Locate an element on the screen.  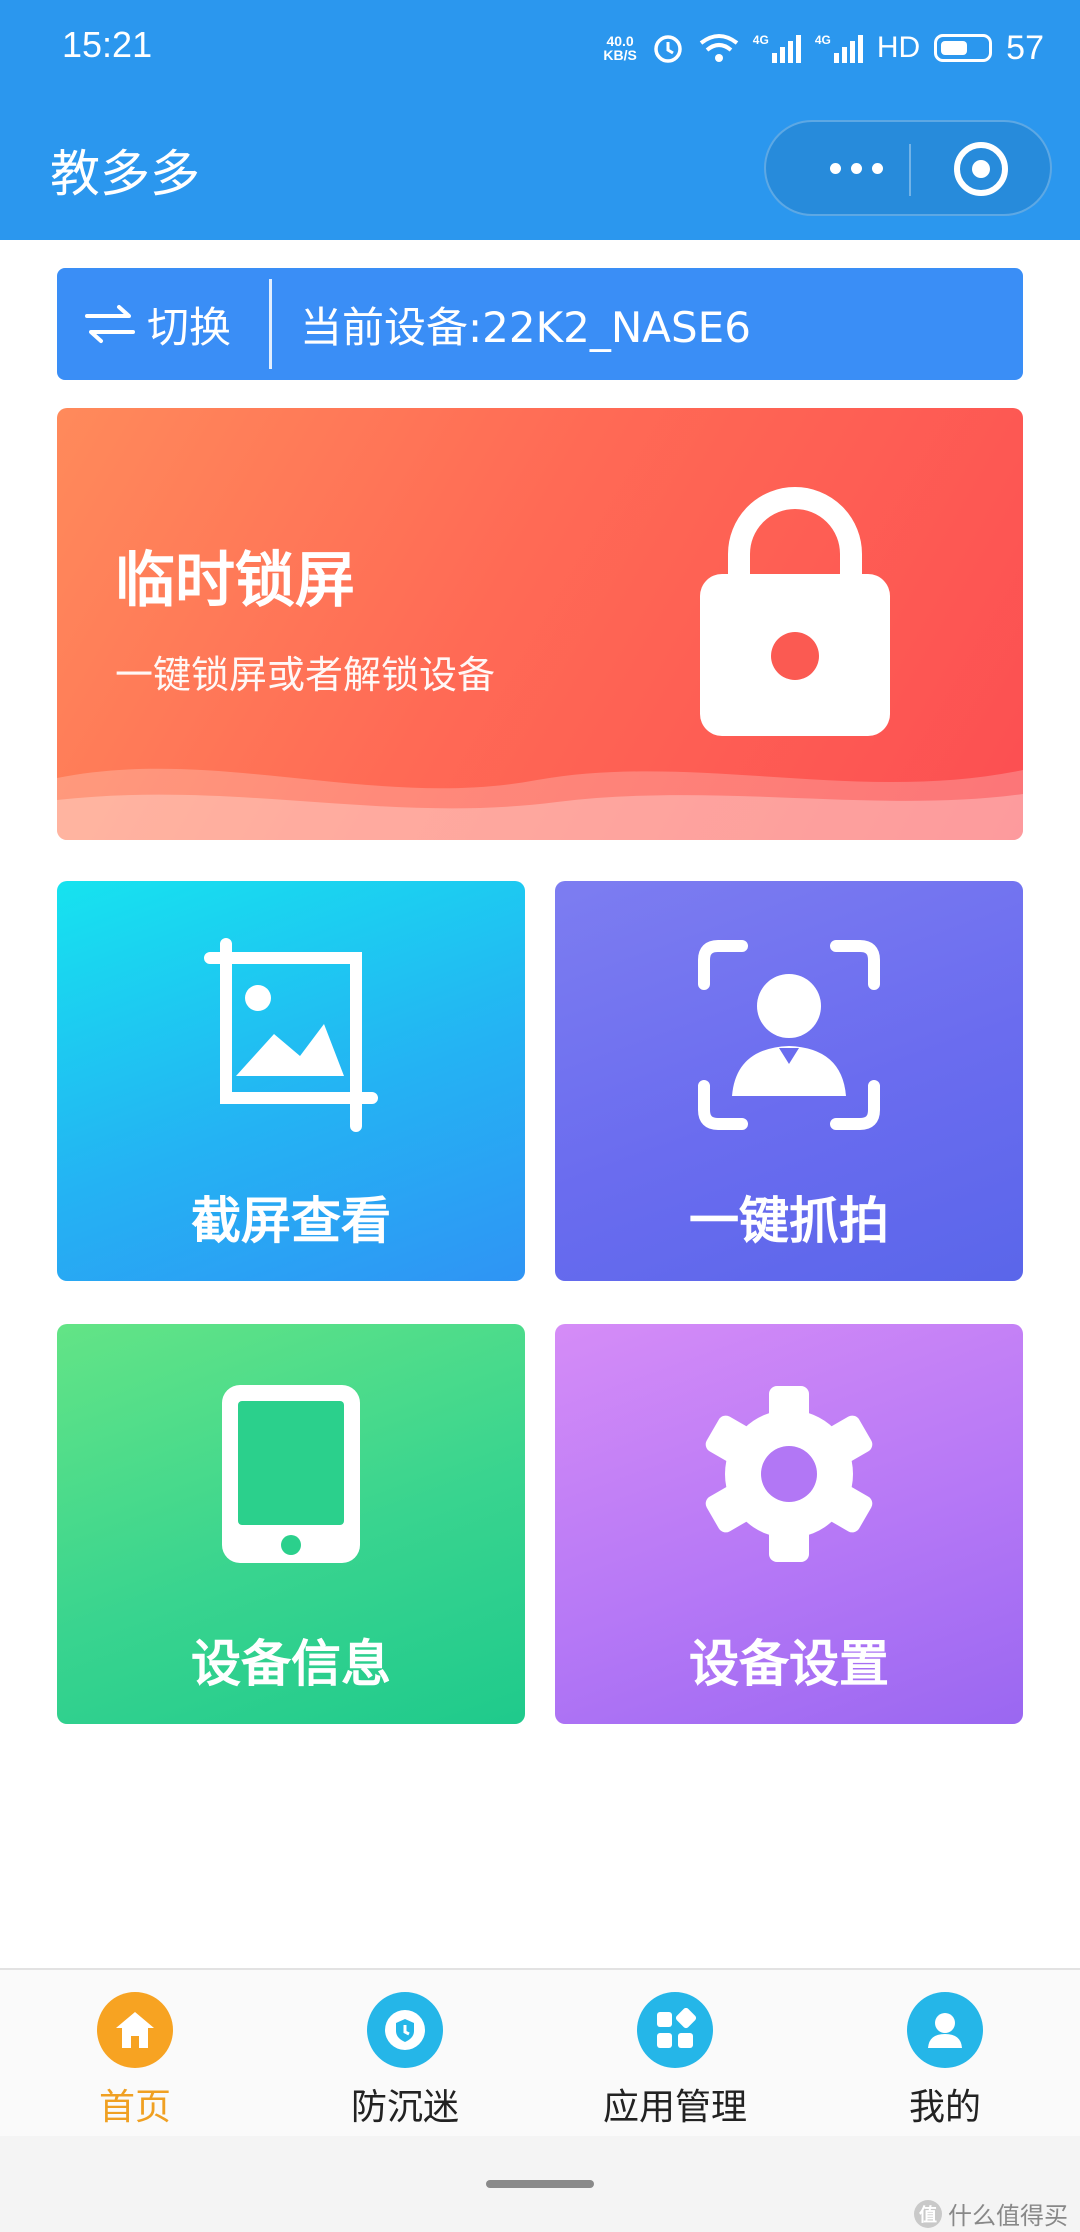
more-dots-icon is located at coordinates (835, 168).